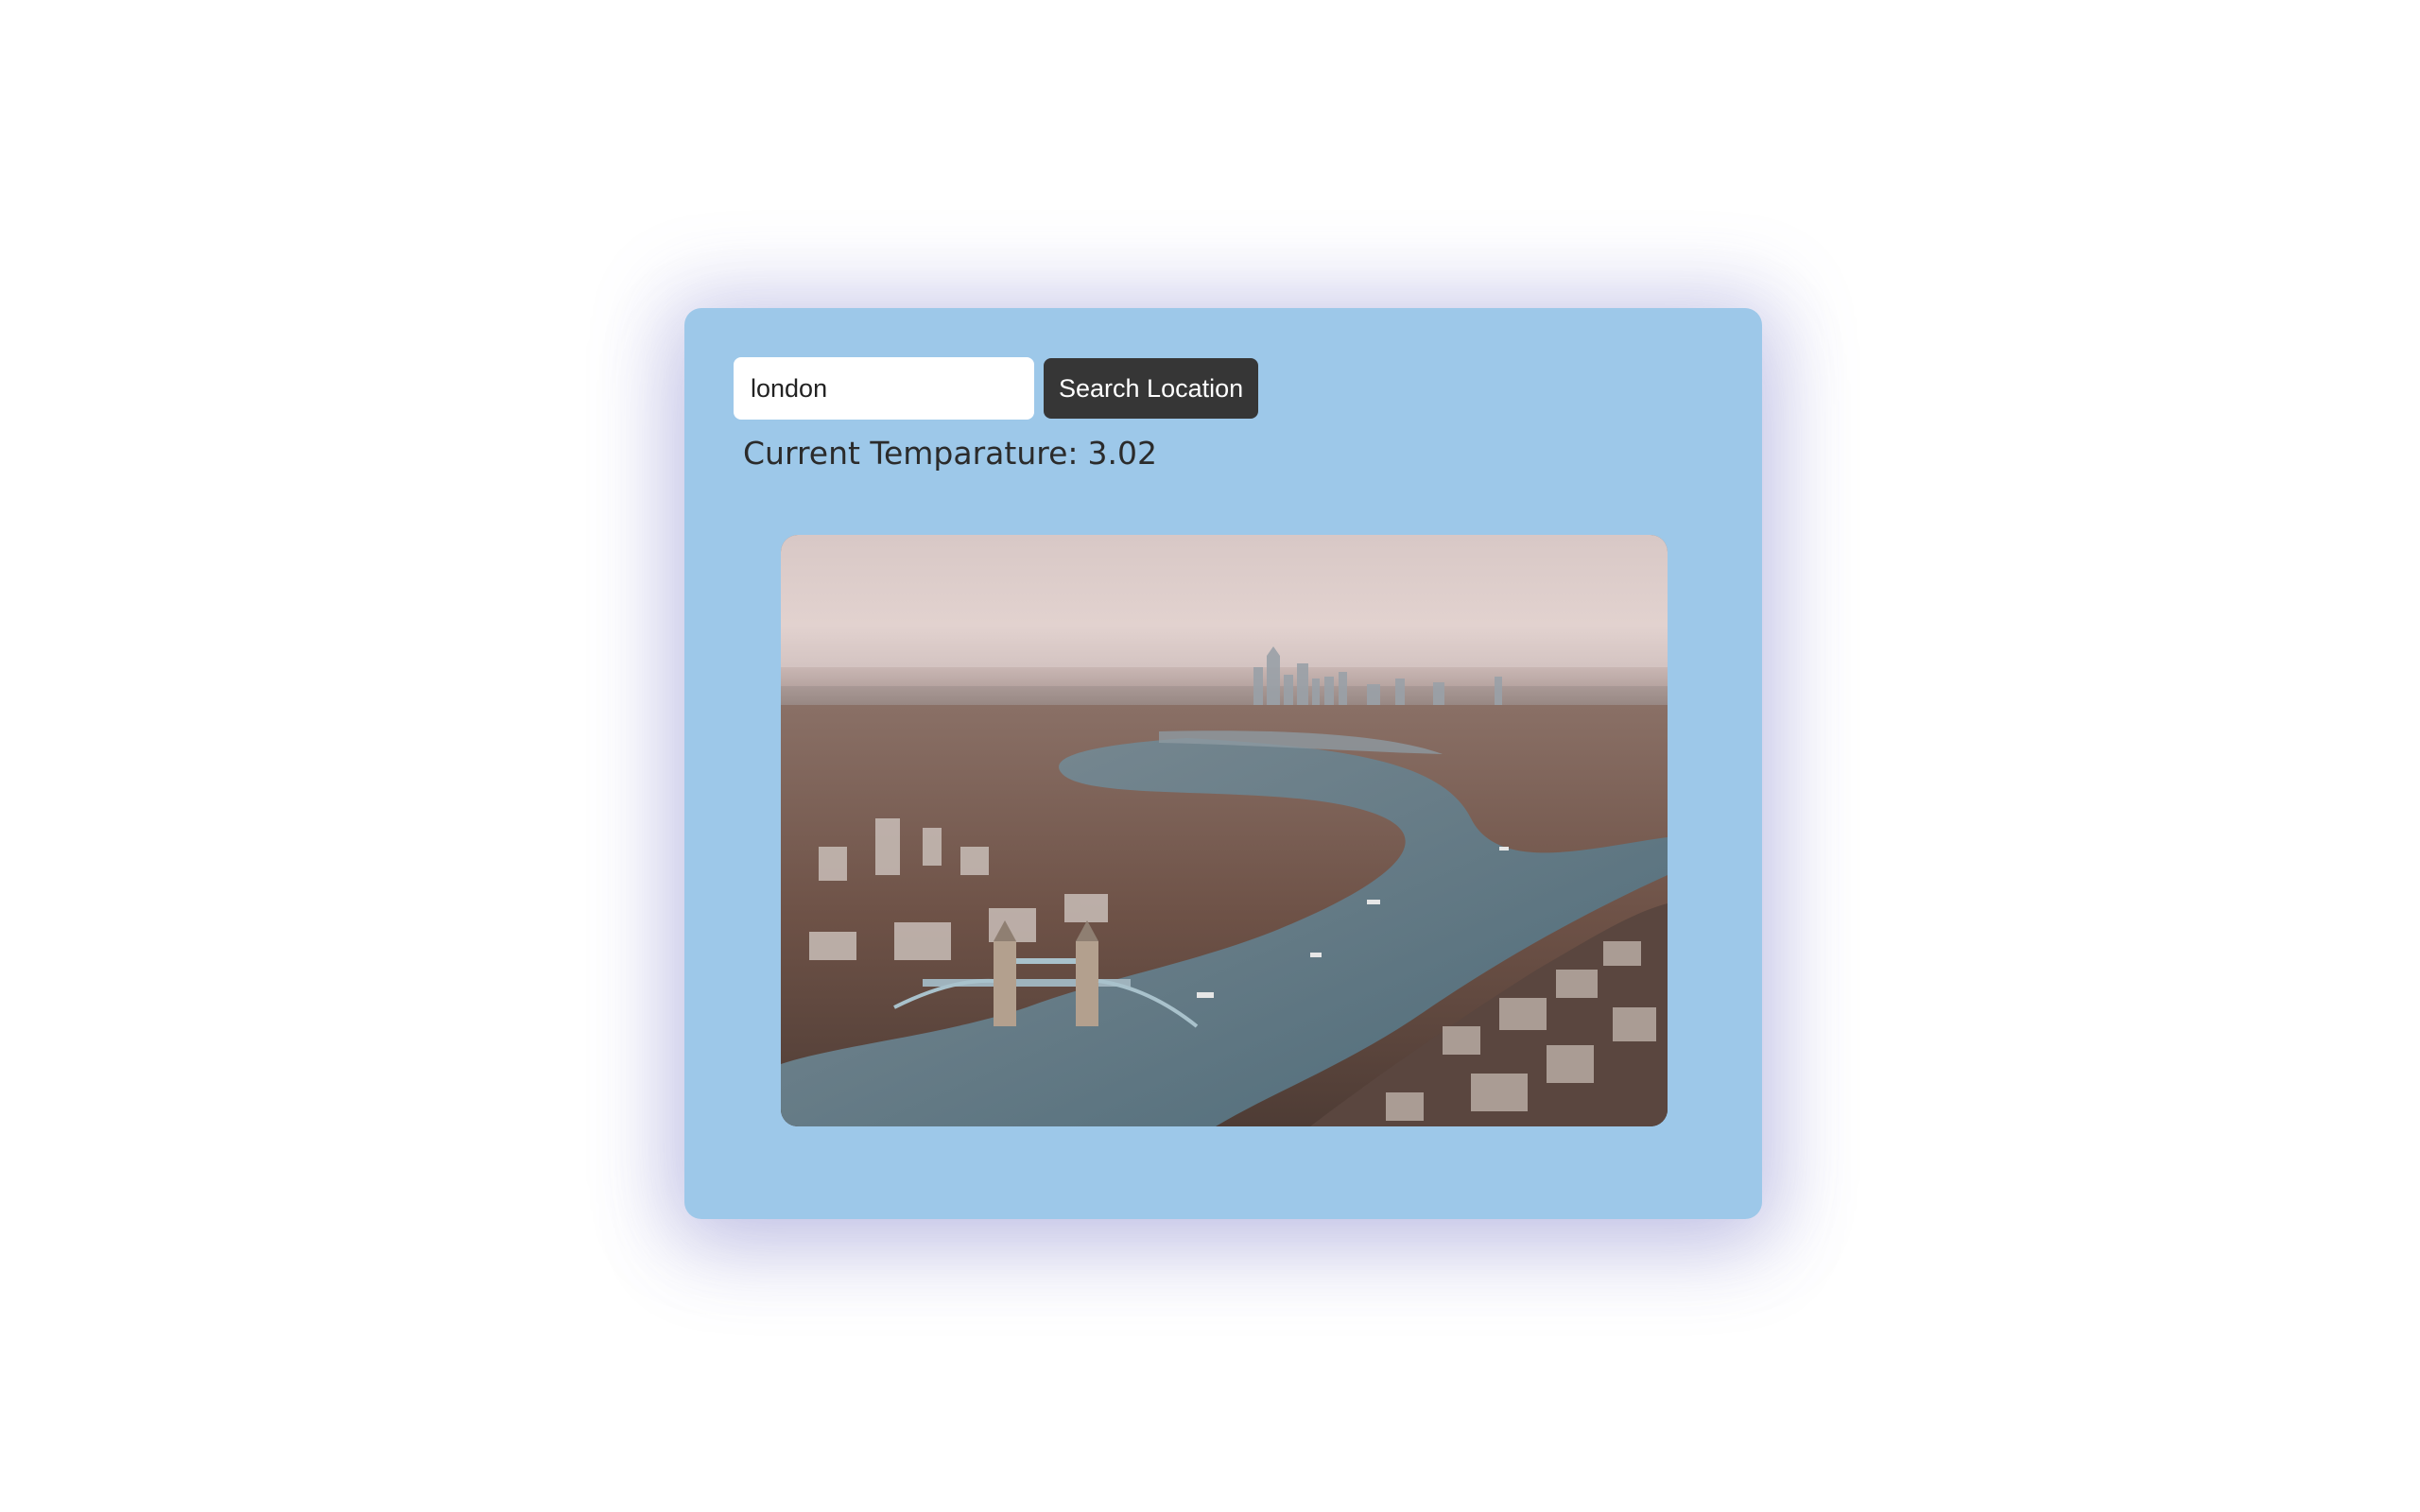 The image size is (2420, 1512). I want to click on search-location-button: Search Location, so click(1151, 388).